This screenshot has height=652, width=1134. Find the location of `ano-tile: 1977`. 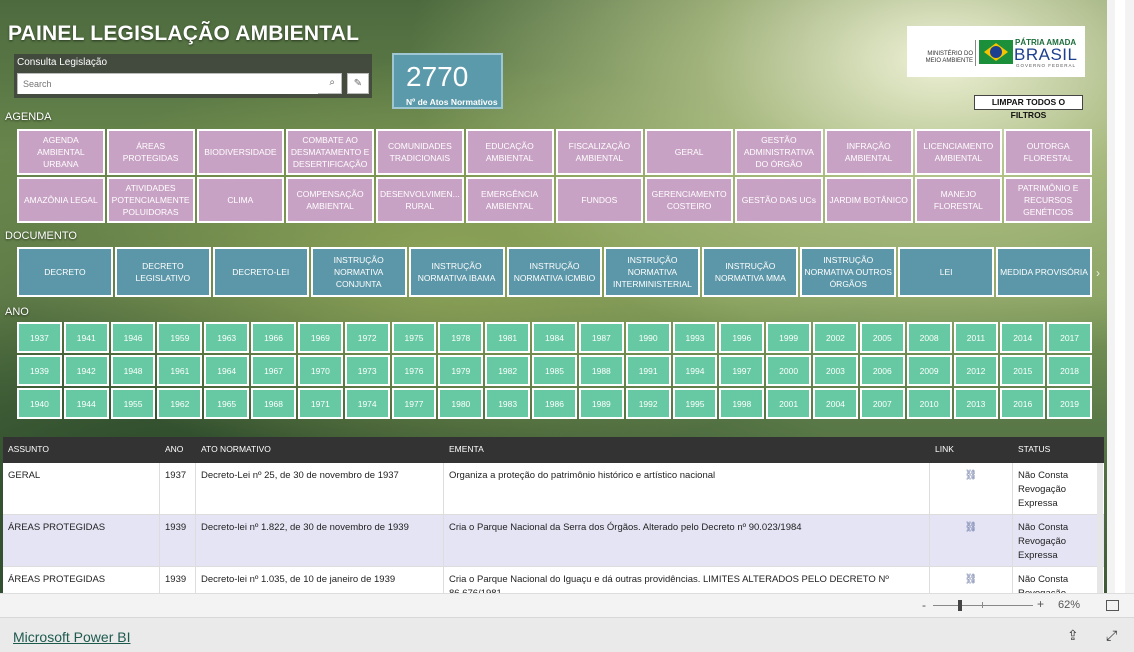

ano-tile: 1977 is located at coordinates (414, 403).